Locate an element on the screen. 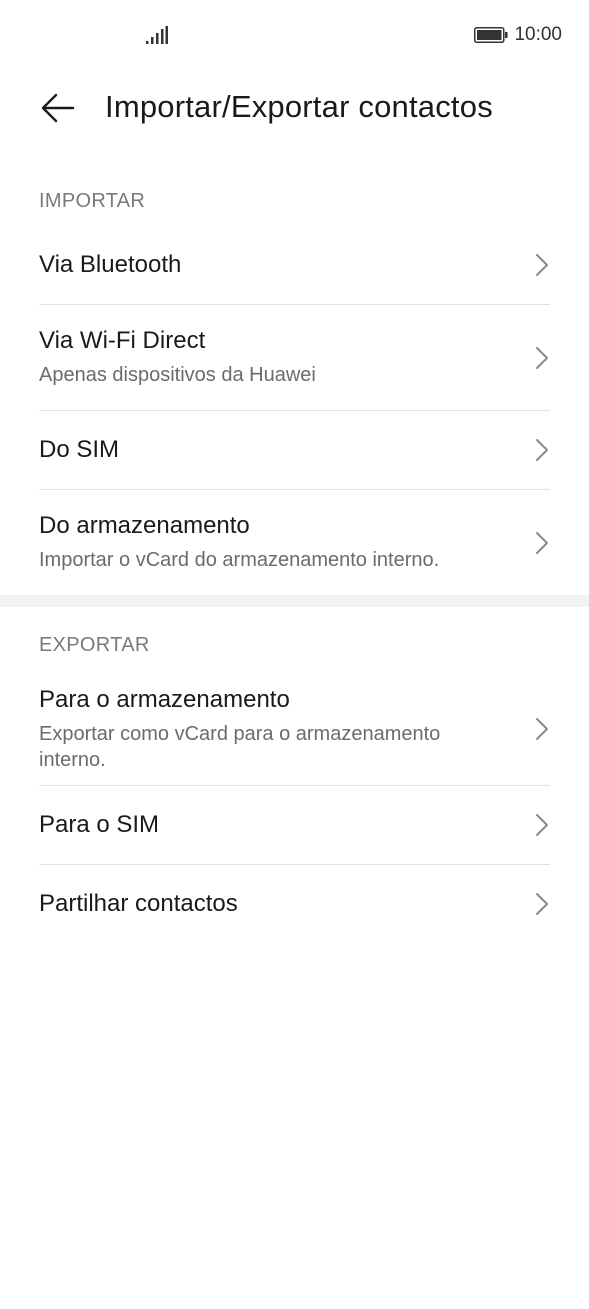 The image size is (589, 1309). item-title: Do SIM is located at coordinates (79, 449).